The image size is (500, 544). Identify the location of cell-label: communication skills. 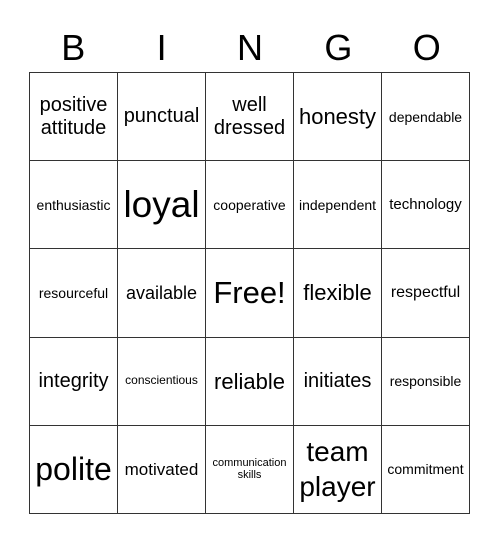
(249, 469).